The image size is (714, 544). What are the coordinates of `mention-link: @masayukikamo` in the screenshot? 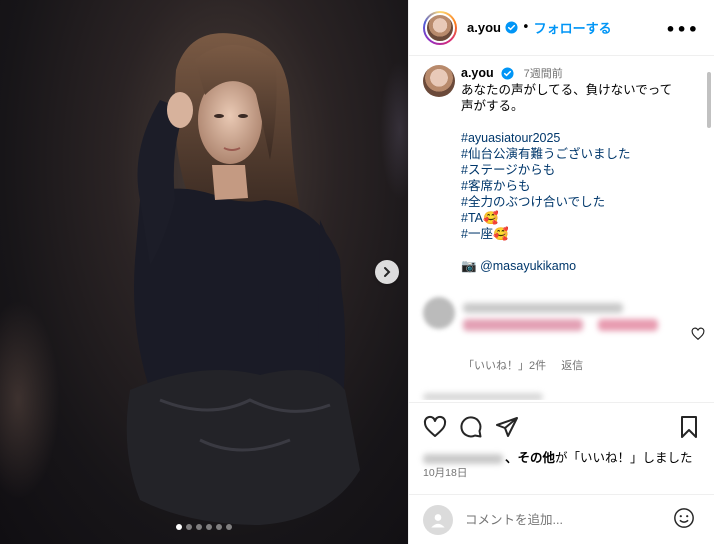 It's located at (528, 266).